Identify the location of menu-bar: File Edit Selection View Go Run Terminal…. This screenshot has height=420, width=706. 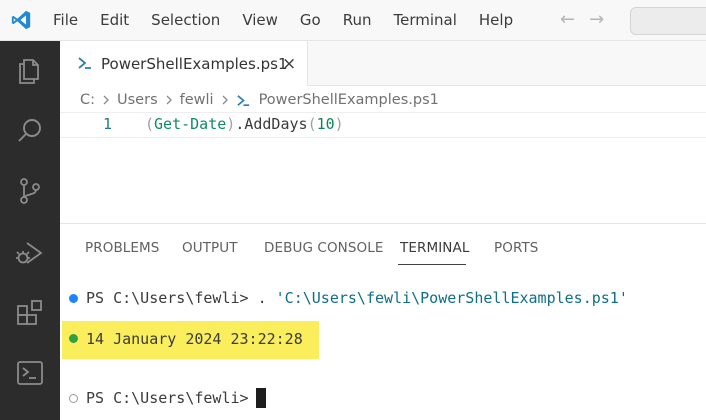
(283, 20).